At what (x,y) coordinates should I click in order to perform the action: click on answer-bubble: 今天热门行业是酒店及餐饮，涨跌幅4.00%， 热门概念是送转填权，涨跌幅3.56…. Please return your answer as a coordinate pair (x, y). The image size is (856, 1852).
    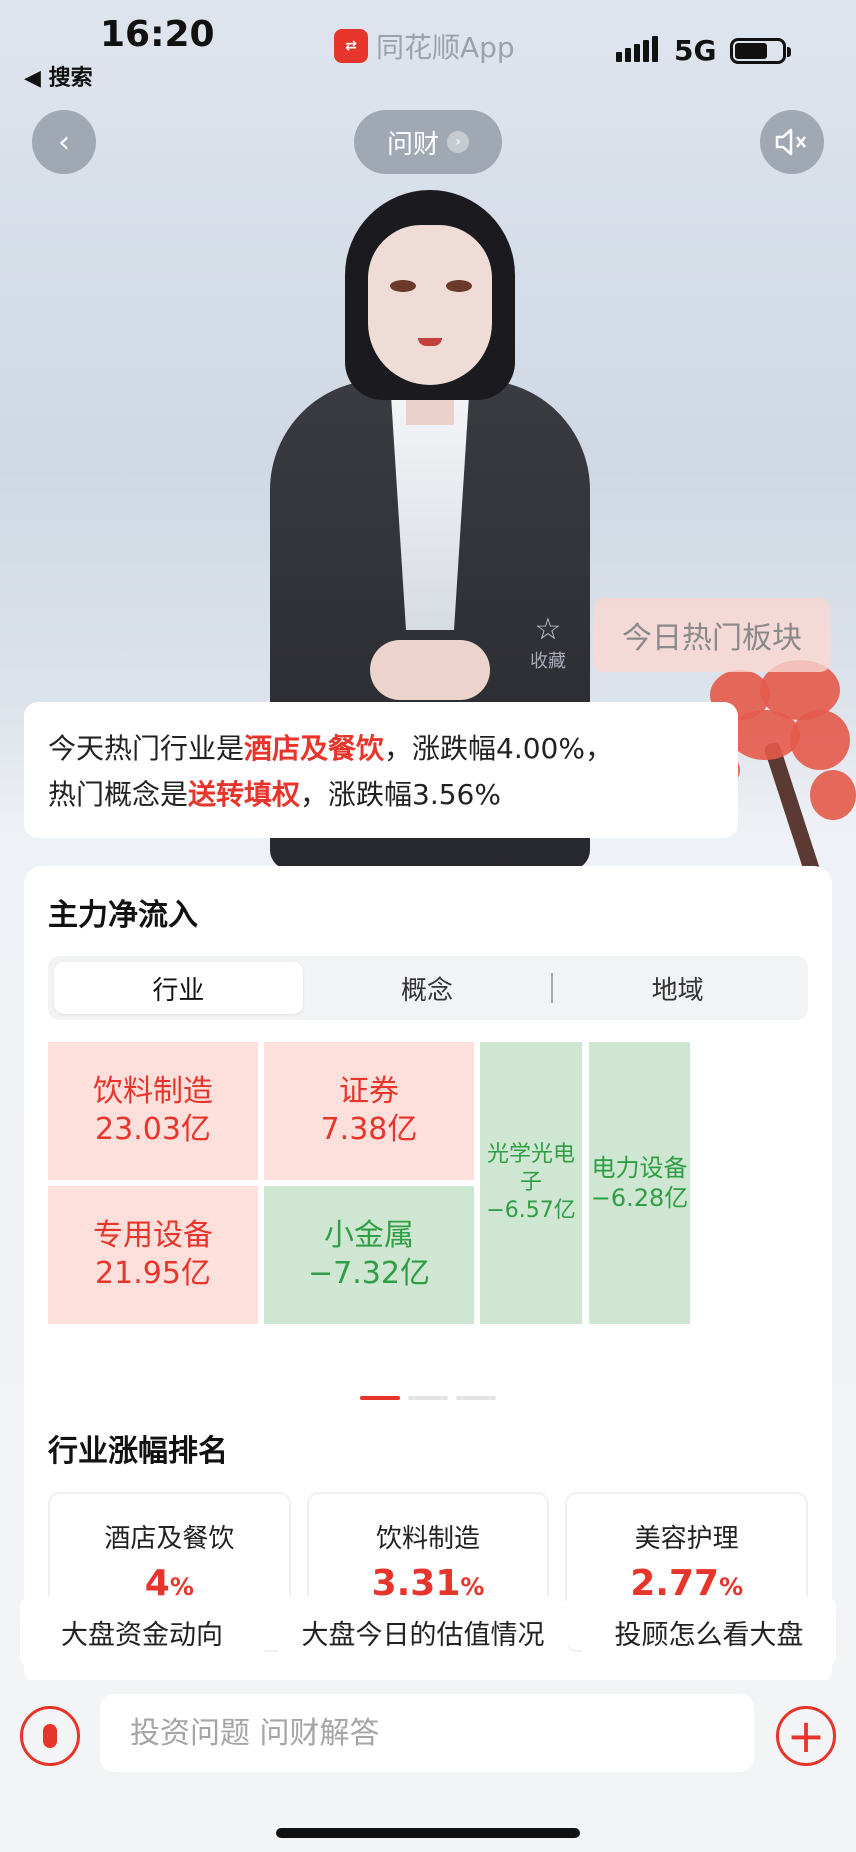
    Looking at the image, I should click on (381, 770).